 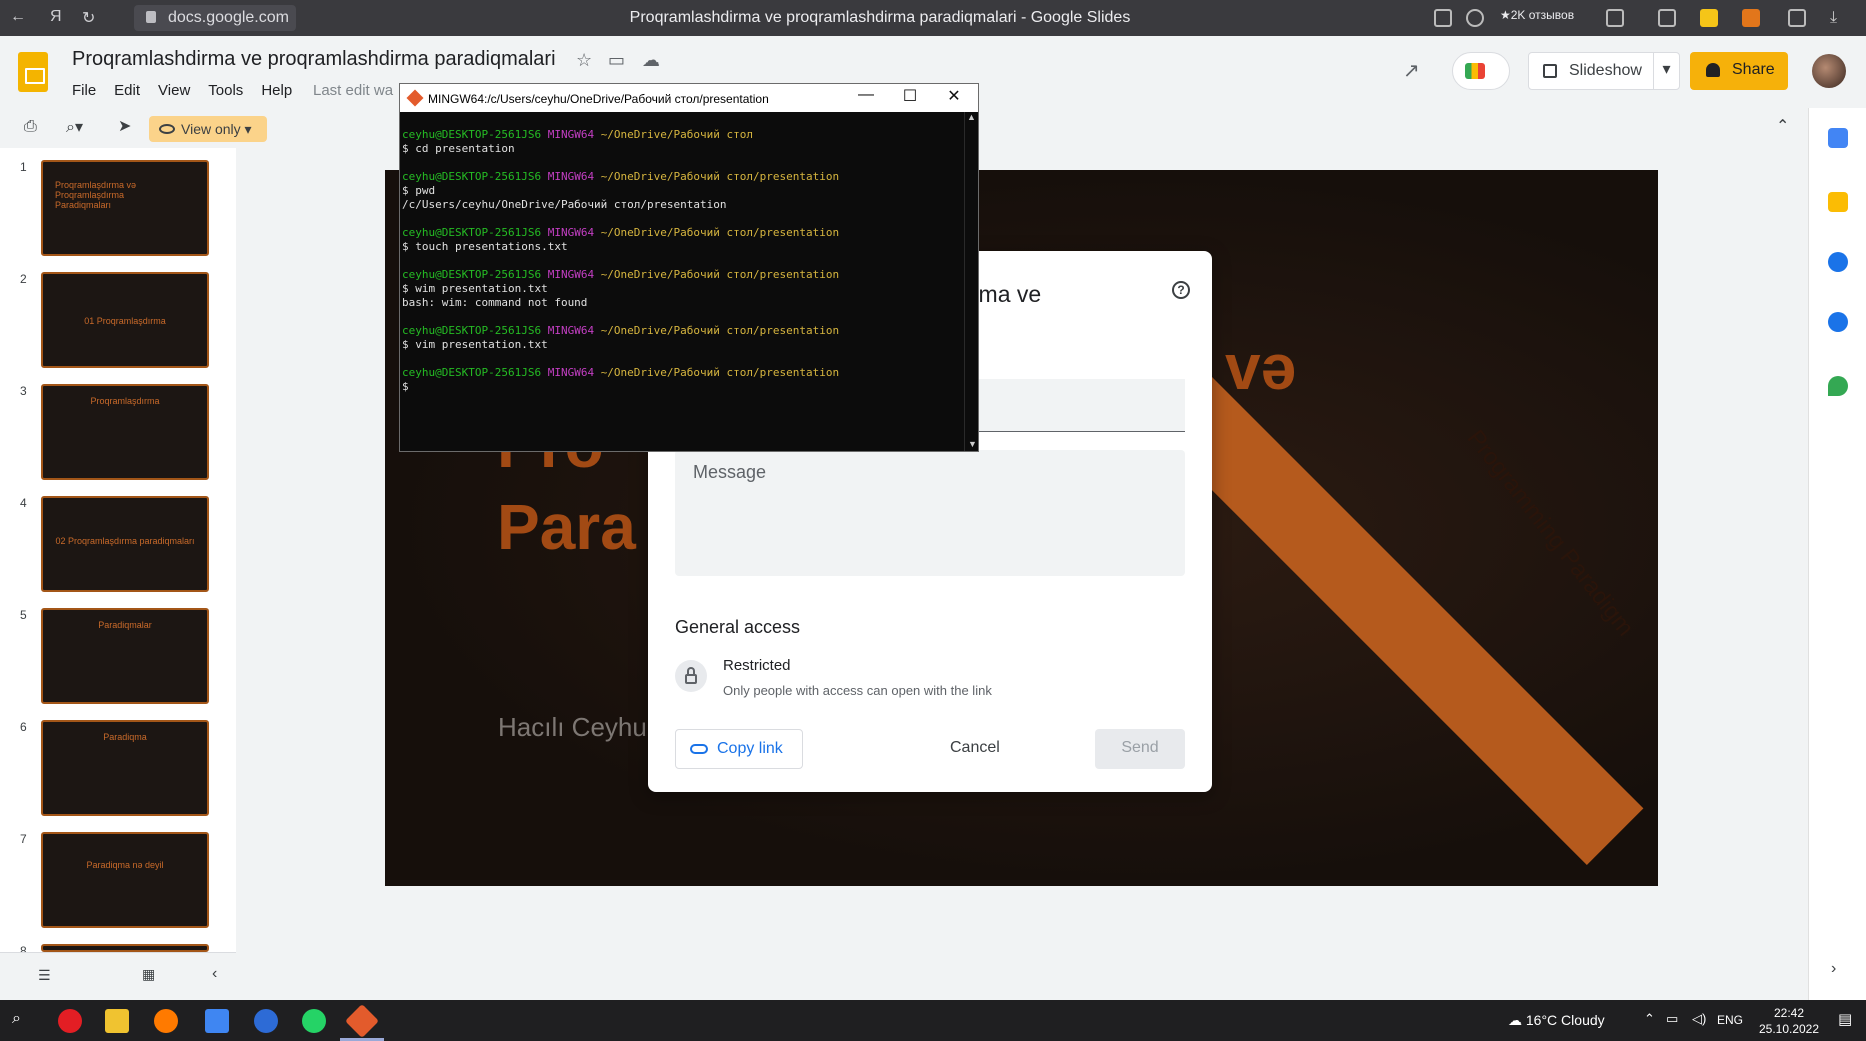 I want to click on git-icon, so click(x=415, y=98).